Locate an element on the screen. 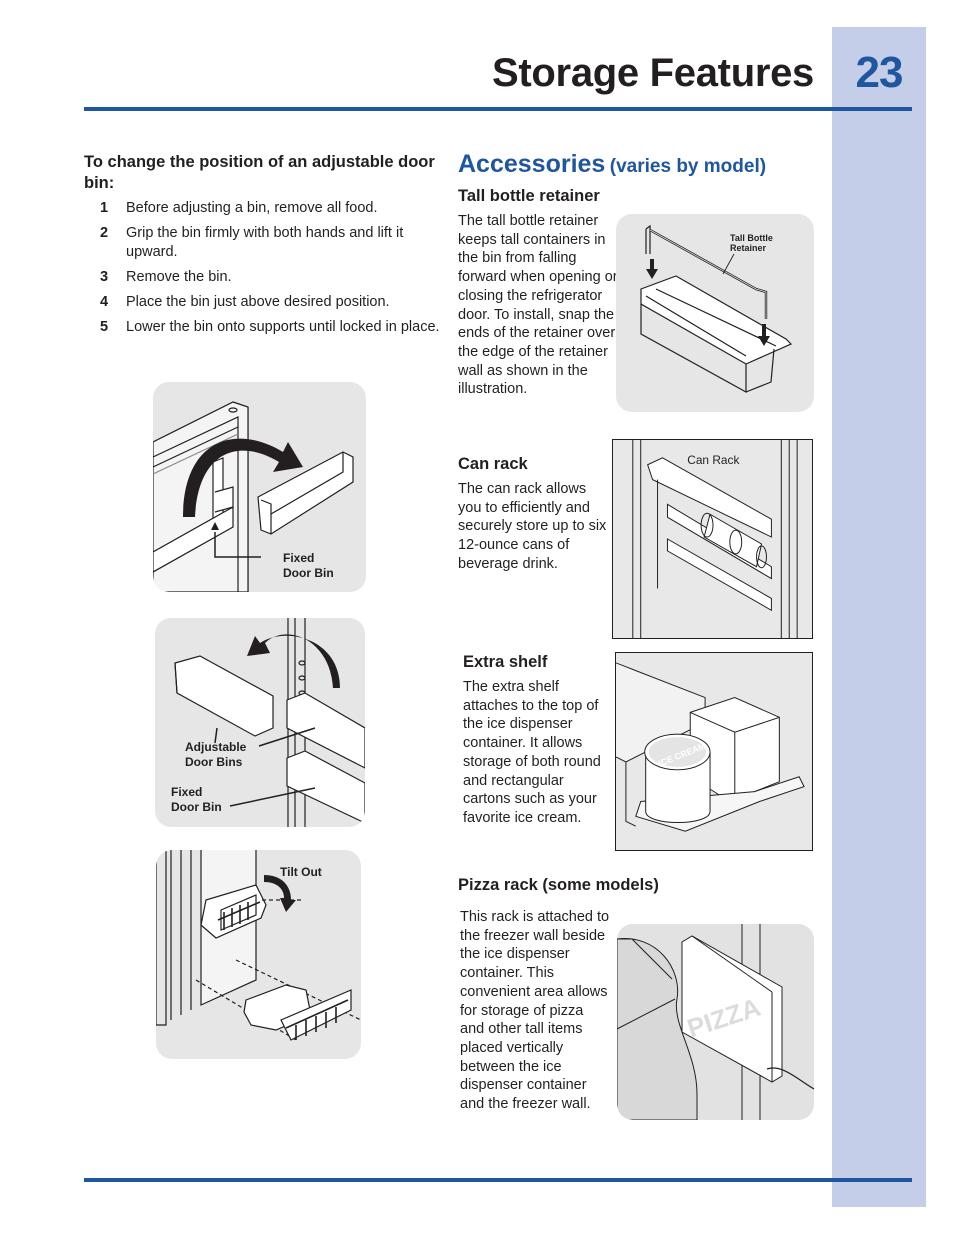  step-number: 4 is located at coordinates (104, 301).